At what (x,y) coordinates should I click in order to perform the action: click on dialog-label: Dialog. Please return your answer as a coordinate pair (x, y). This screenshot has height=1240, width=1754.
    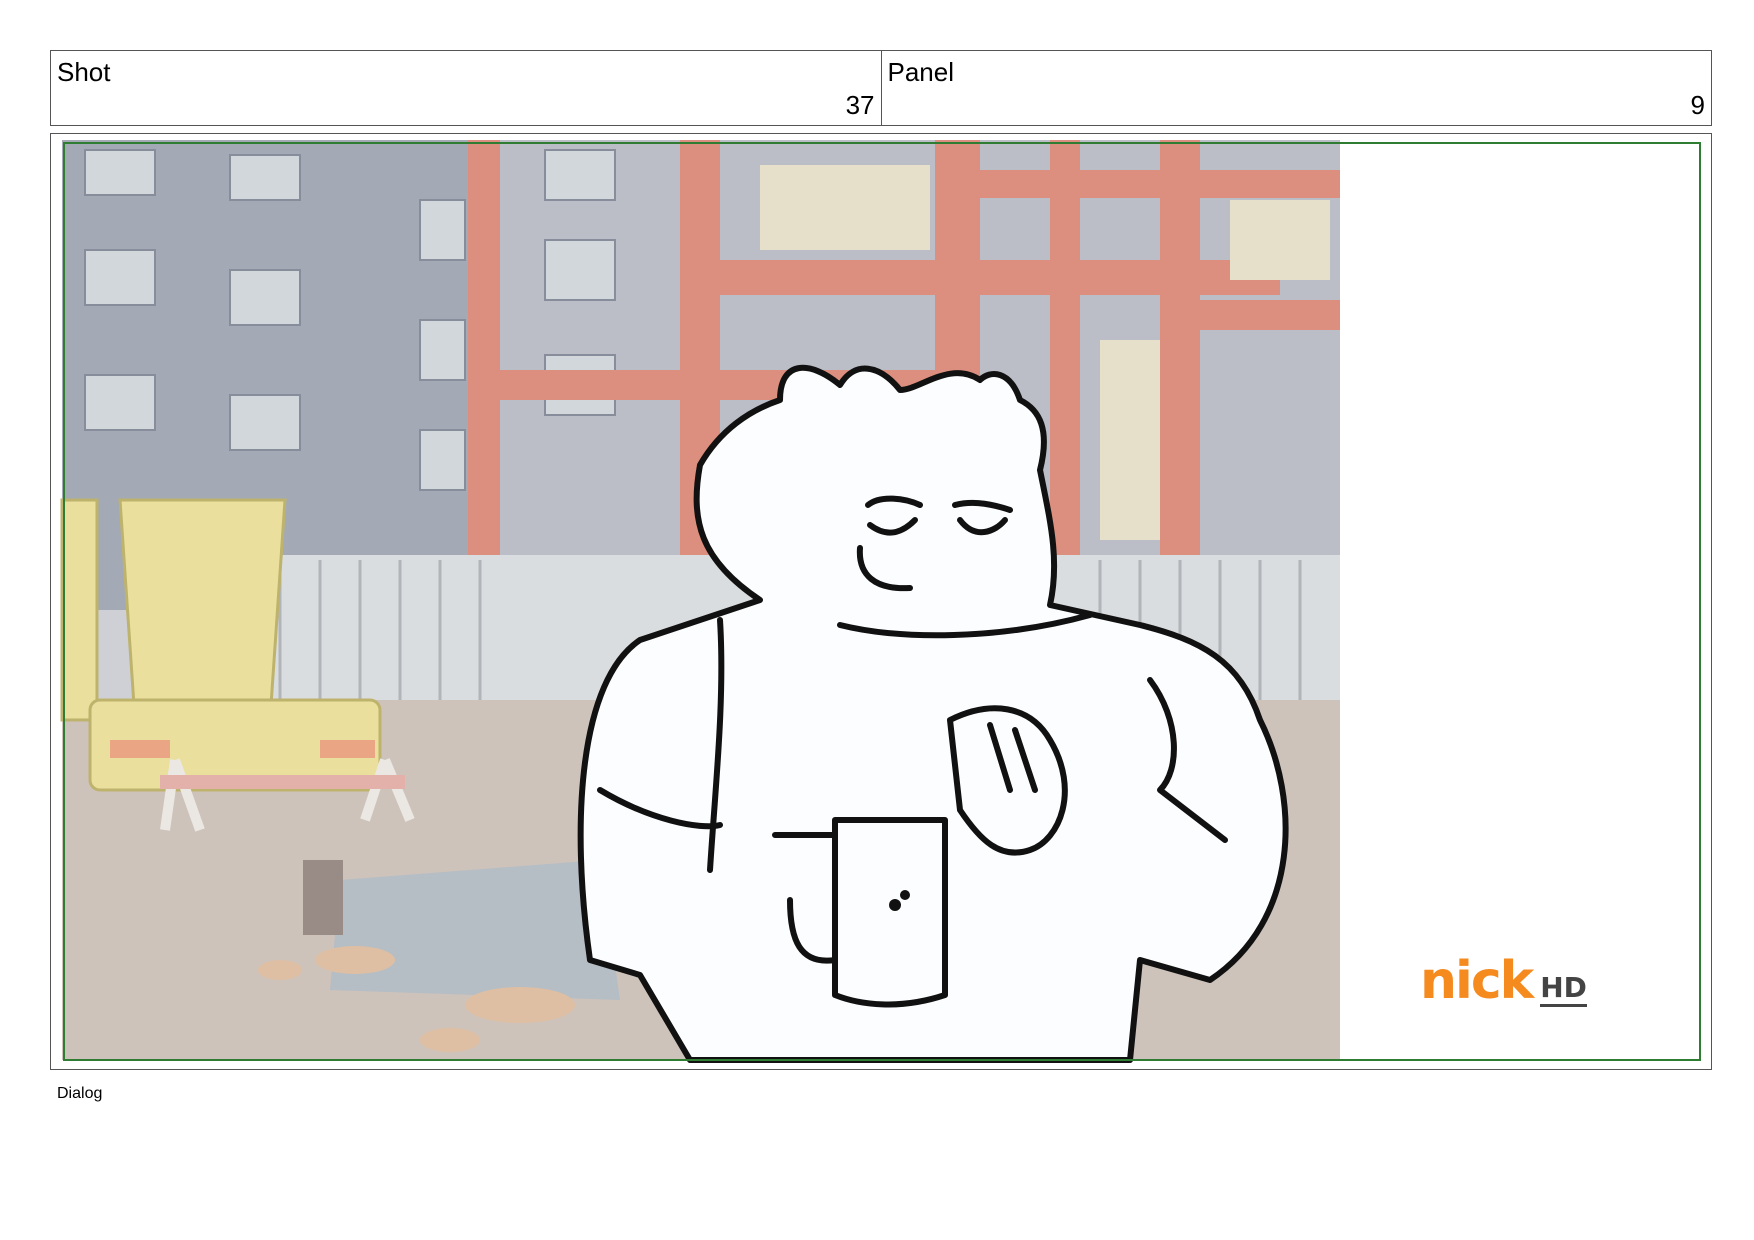
    Looking at the image, I should click on (80, 1093).